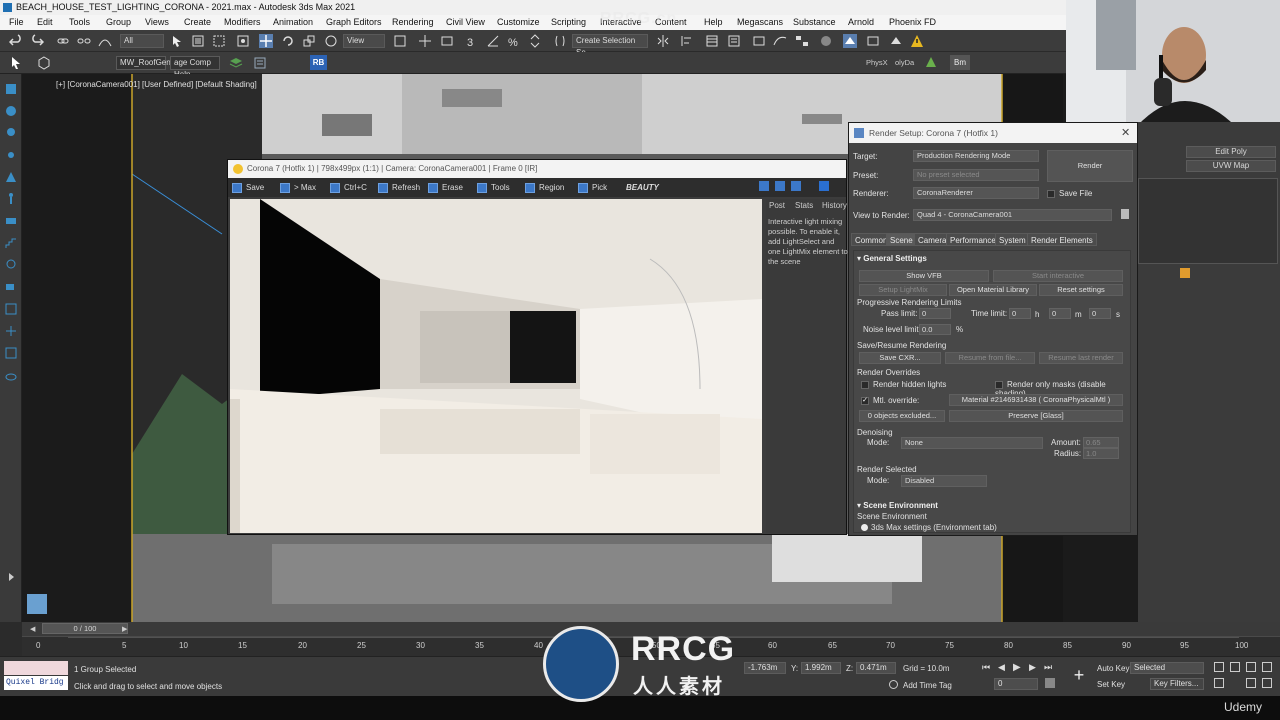 This screenshot has width=1280, height=720. I want to click on menu-megascans: Megascans, so click(760, 22).